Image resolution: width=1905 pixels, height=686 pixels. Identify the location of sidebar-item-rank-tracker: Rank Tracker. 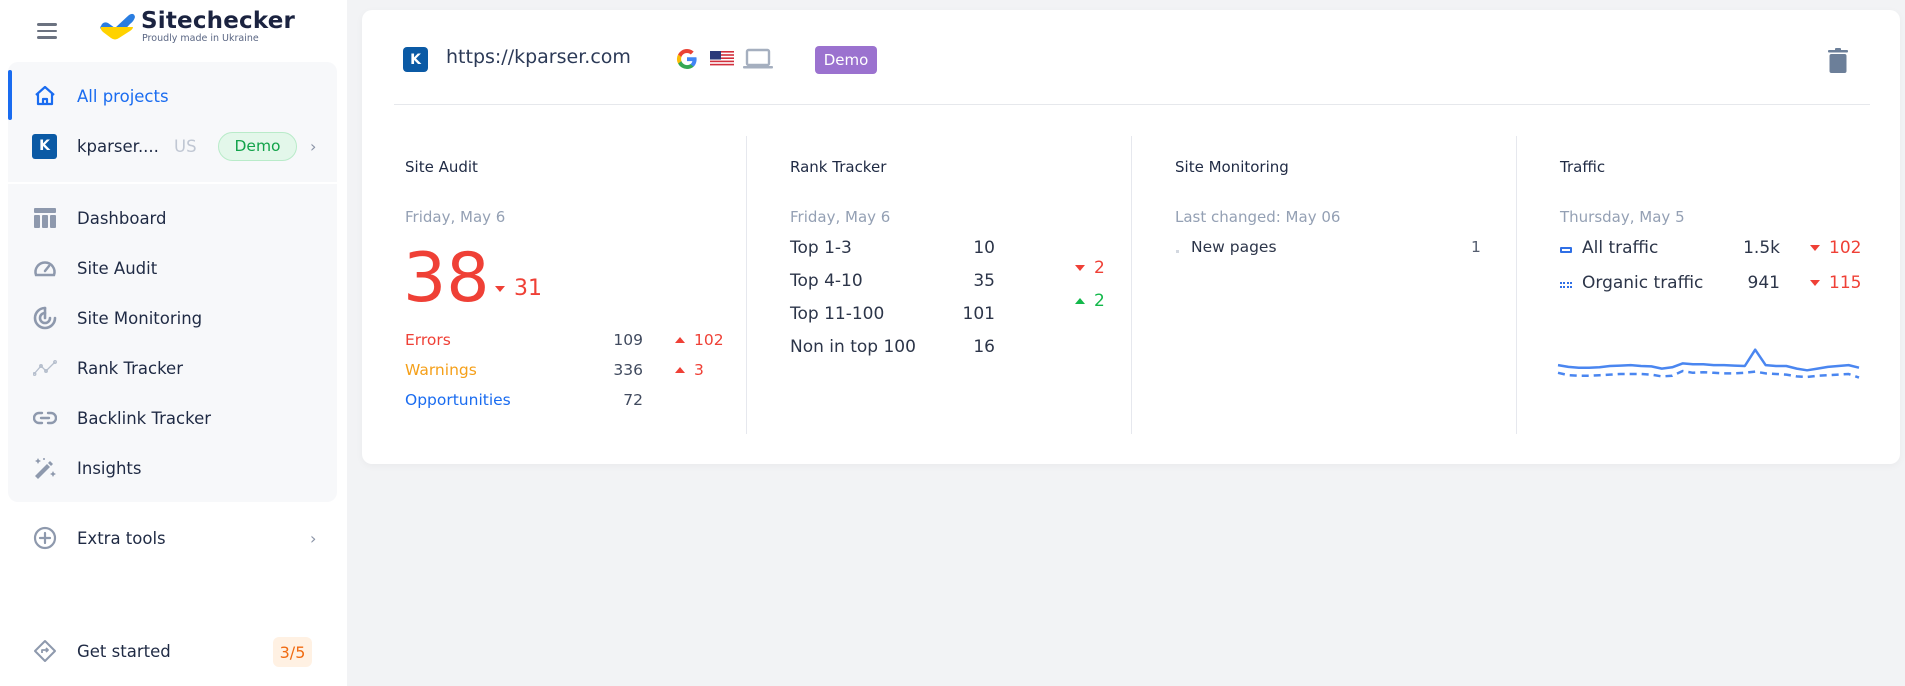
(172, 368).